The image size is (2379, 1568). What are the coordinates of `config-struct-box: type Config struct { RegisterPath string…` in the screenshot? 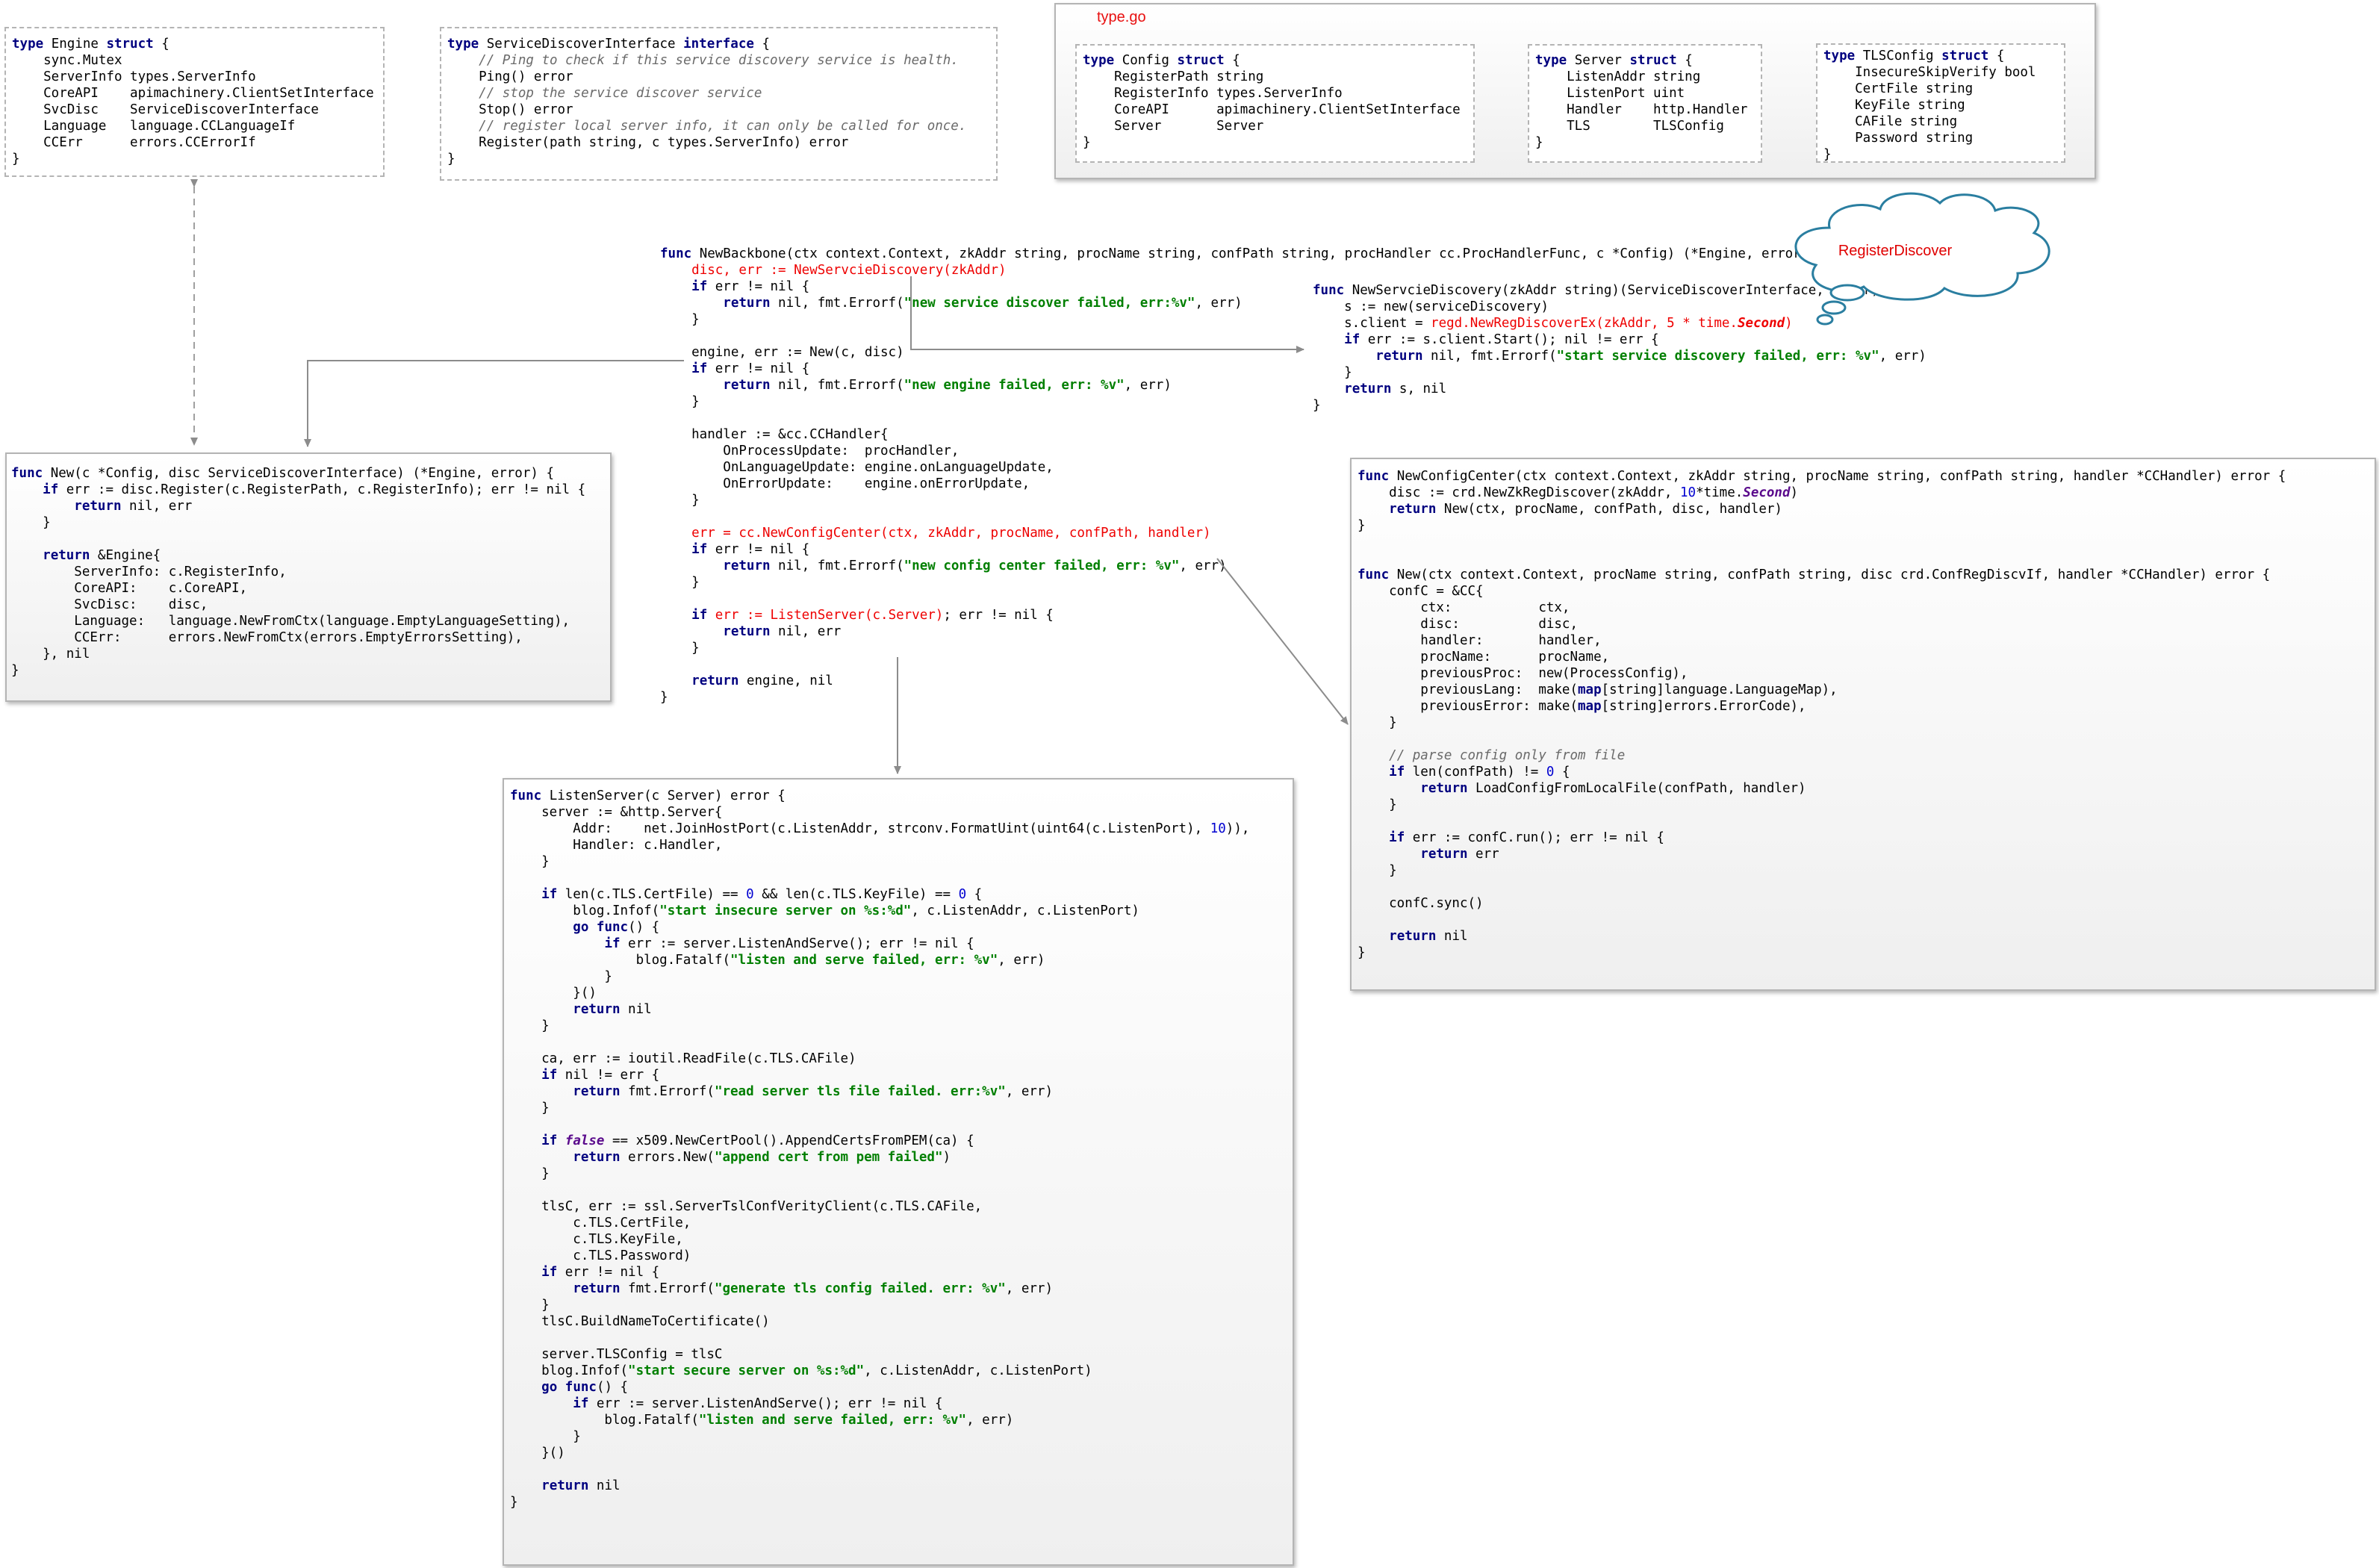 It's located at (1275, 103).